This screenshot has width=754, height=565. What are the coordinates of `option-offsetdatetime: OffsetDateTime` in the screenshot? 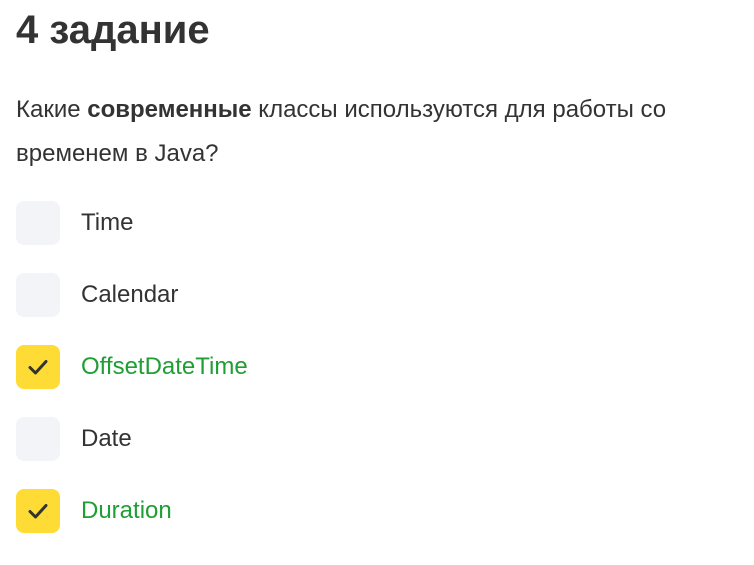 It's located at (132, 367).